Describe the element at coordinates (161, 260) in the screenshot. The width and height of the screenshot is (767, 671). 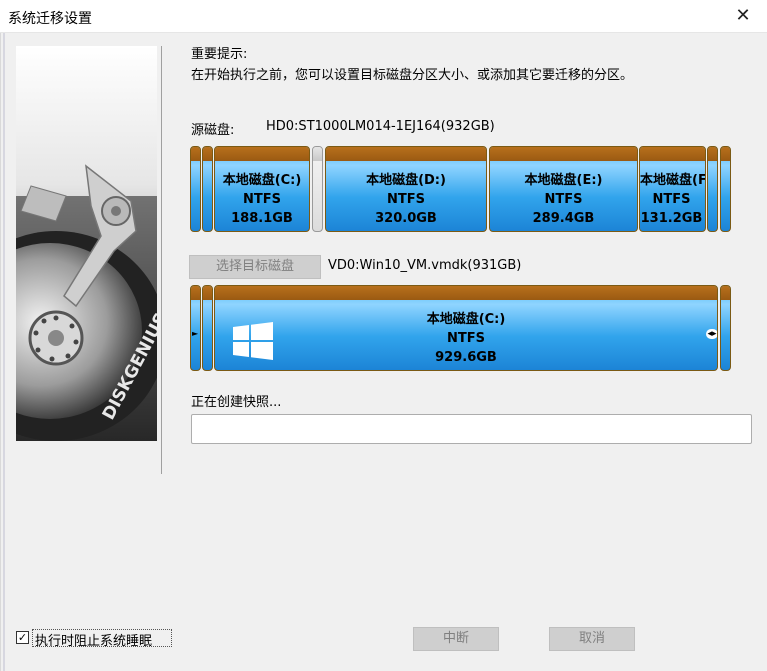
I see `vertical-separator` at that location.